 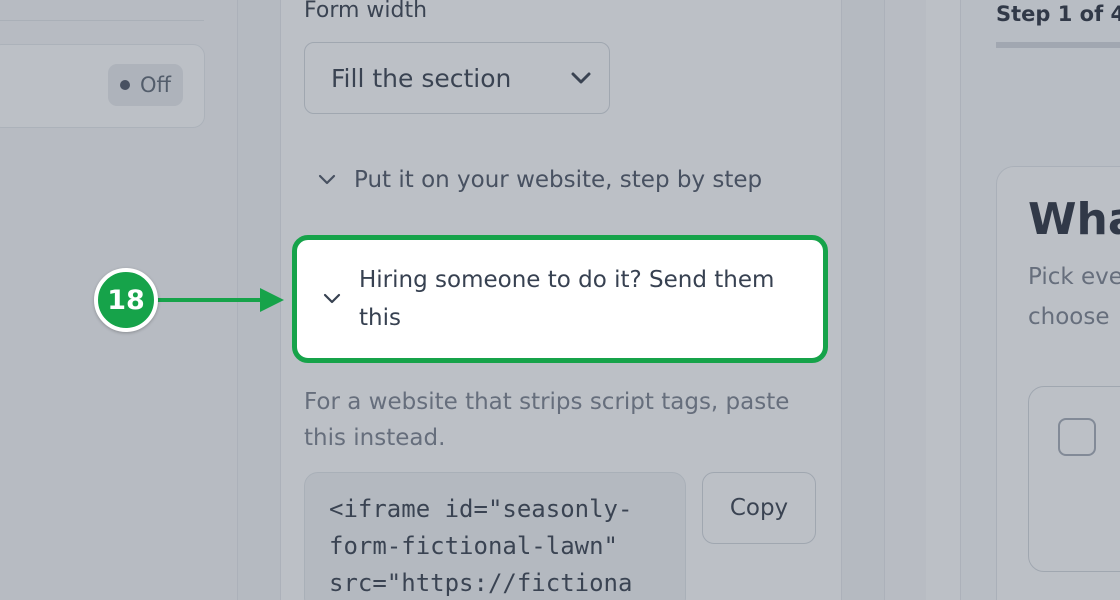 I want to click on chevron-down-icon, so click(x=332, y=298).